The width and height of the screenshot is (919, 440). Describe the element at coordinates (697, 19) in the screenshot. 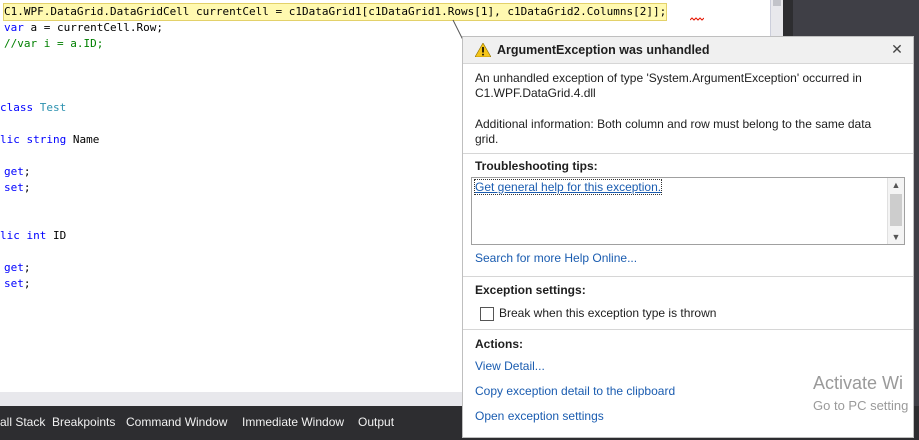

I see `error-squiggle` at that location.